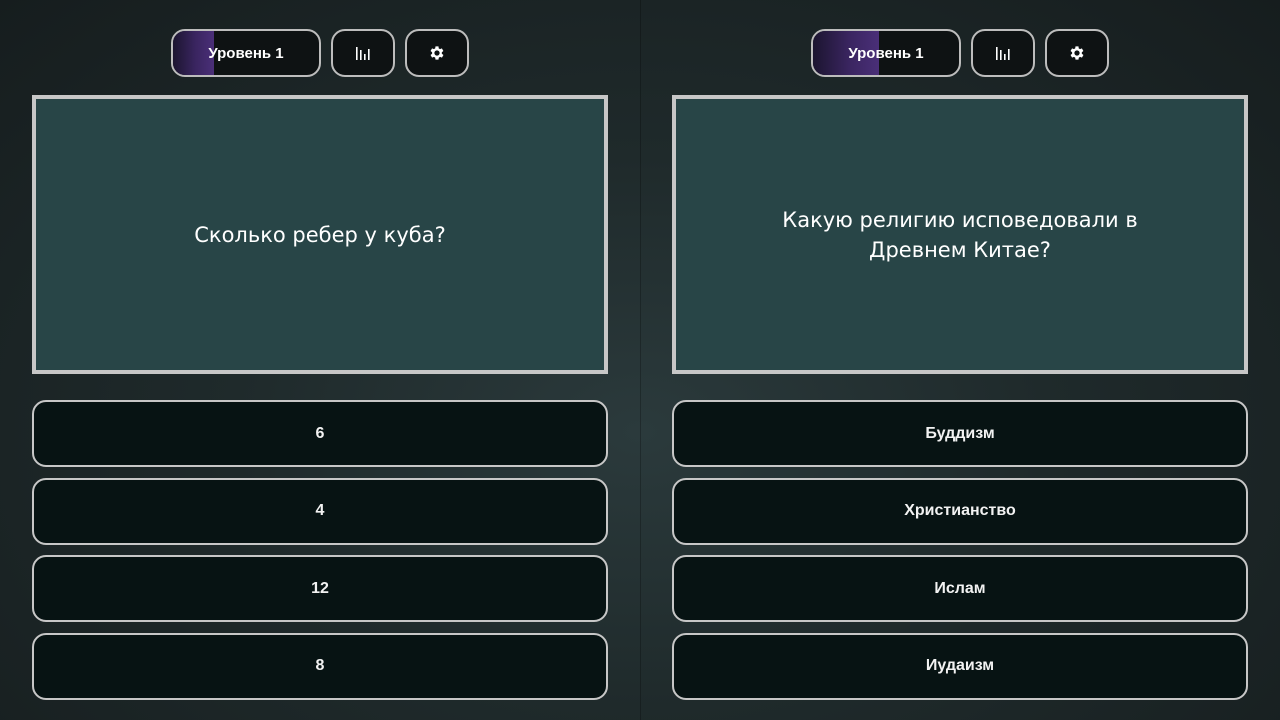 Image resolution: width=1280 pixels, height=720 pixels. What do you see at coordinates (960, 433) in the screenshot?
I see `answer-button: Буддизм` at bounding box center [960, 433].